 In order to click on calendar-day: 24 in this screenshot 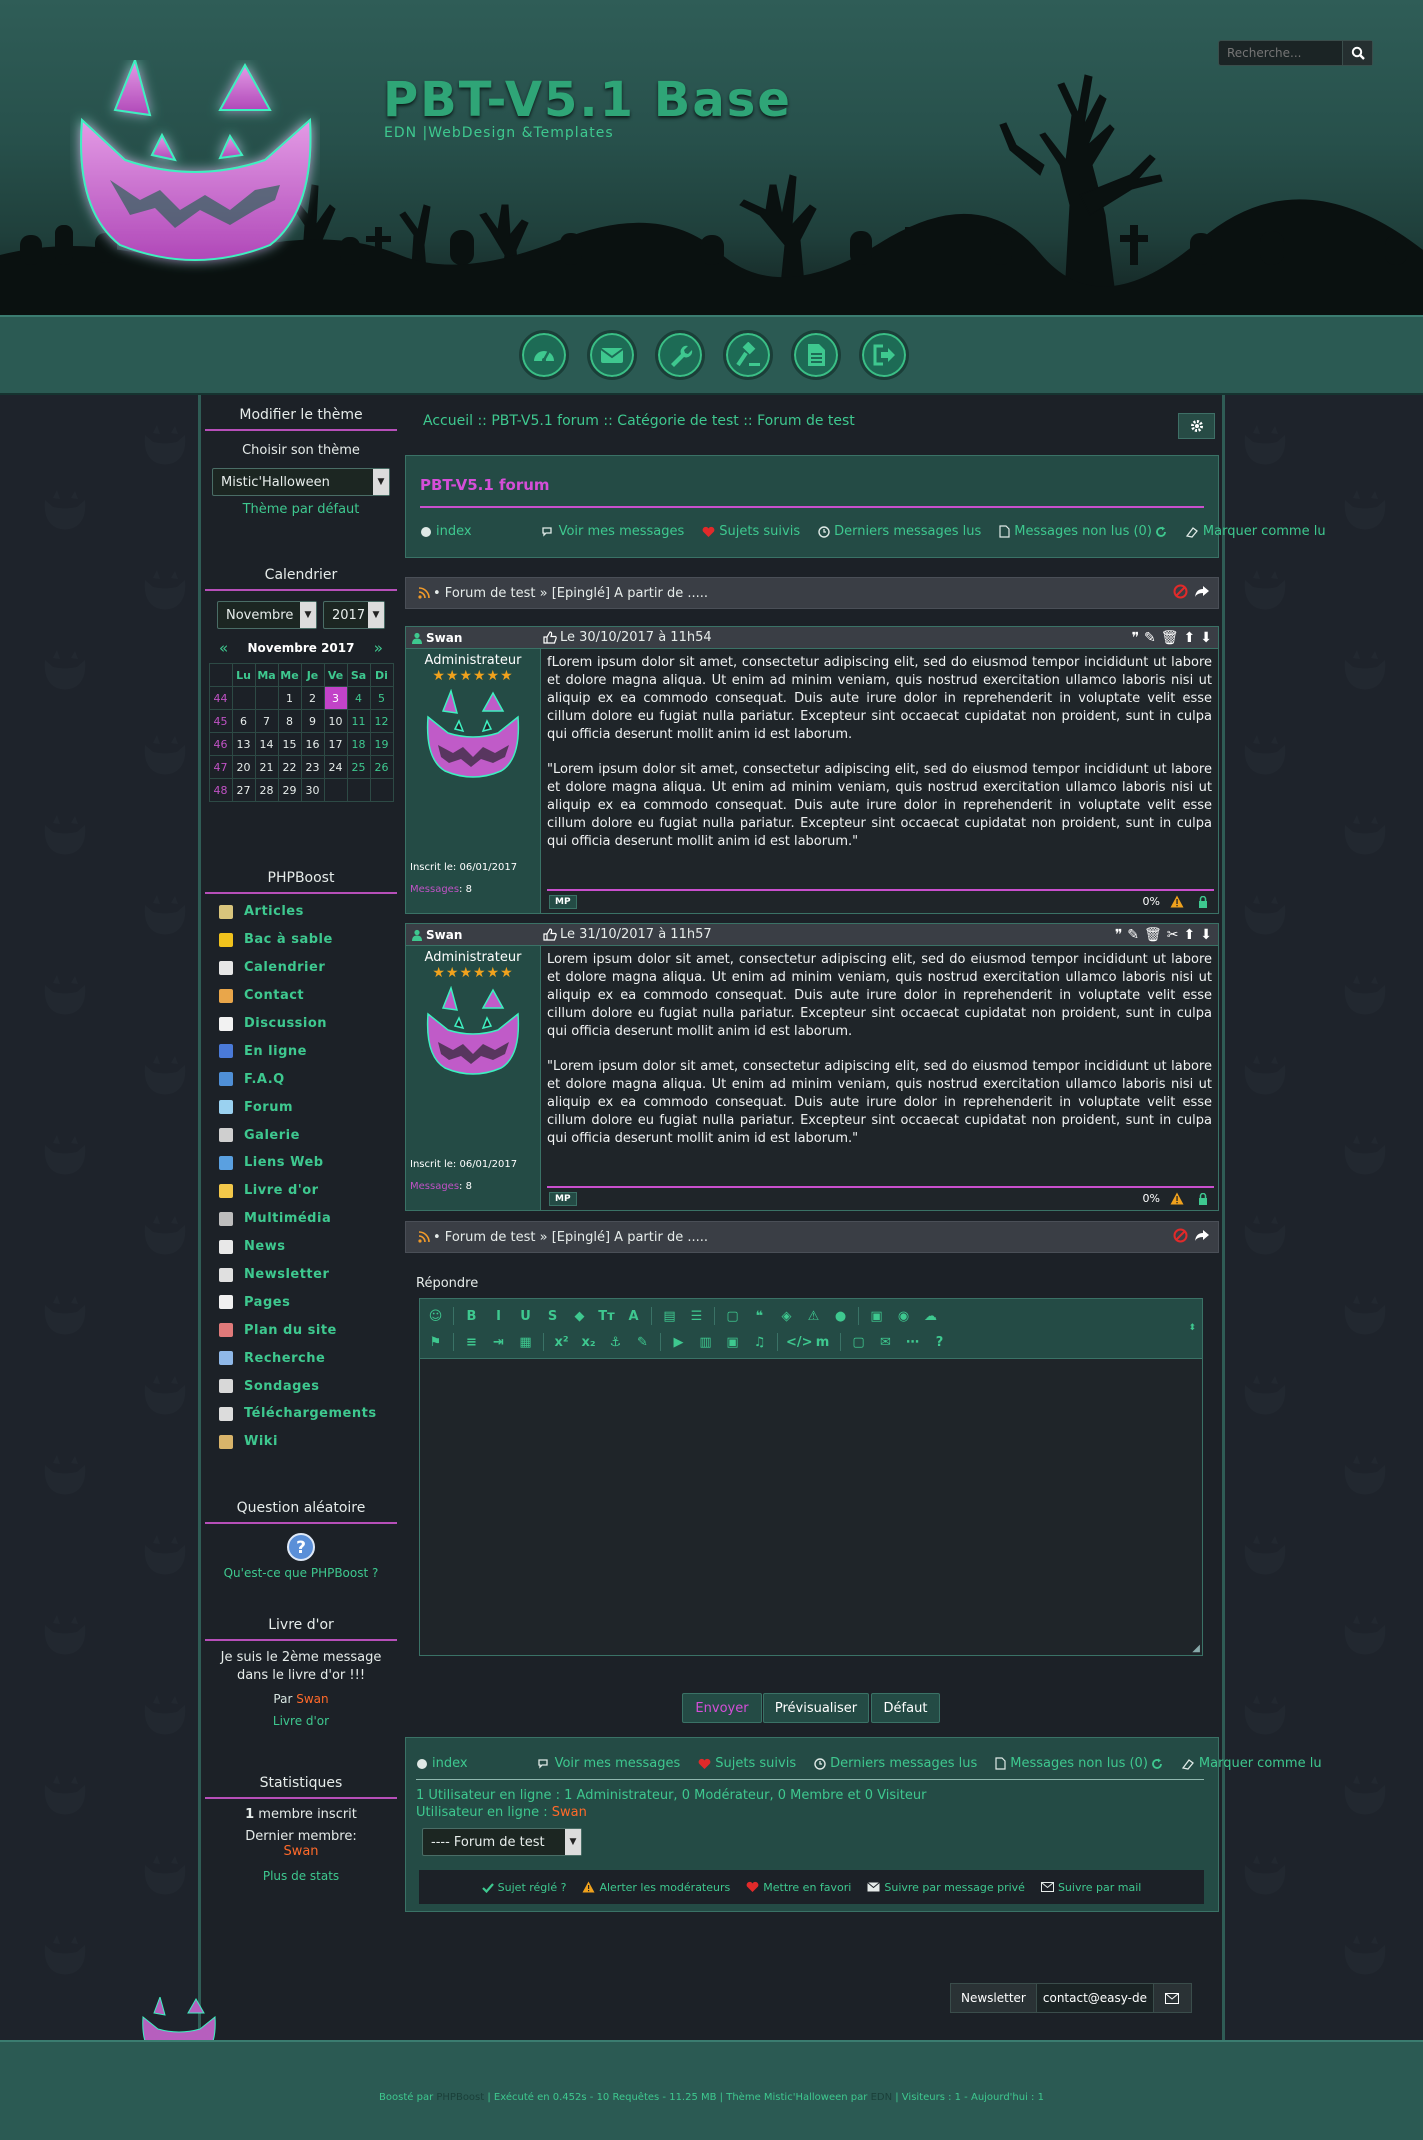, I will do `click(335, 767)`.